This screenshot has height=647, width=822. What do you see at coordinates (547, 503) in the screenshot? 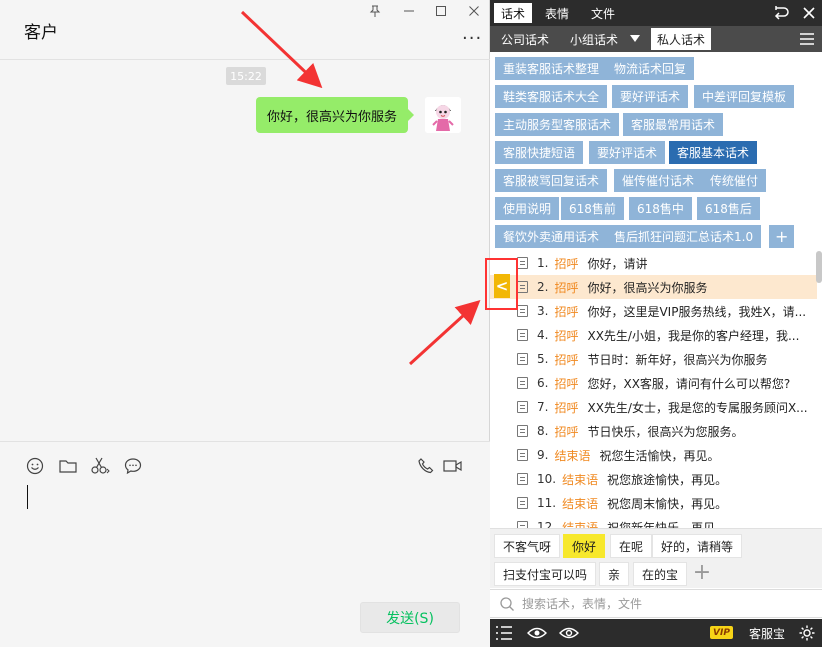
I see `phrase-number: 11.` at bounding box center [547, 503].